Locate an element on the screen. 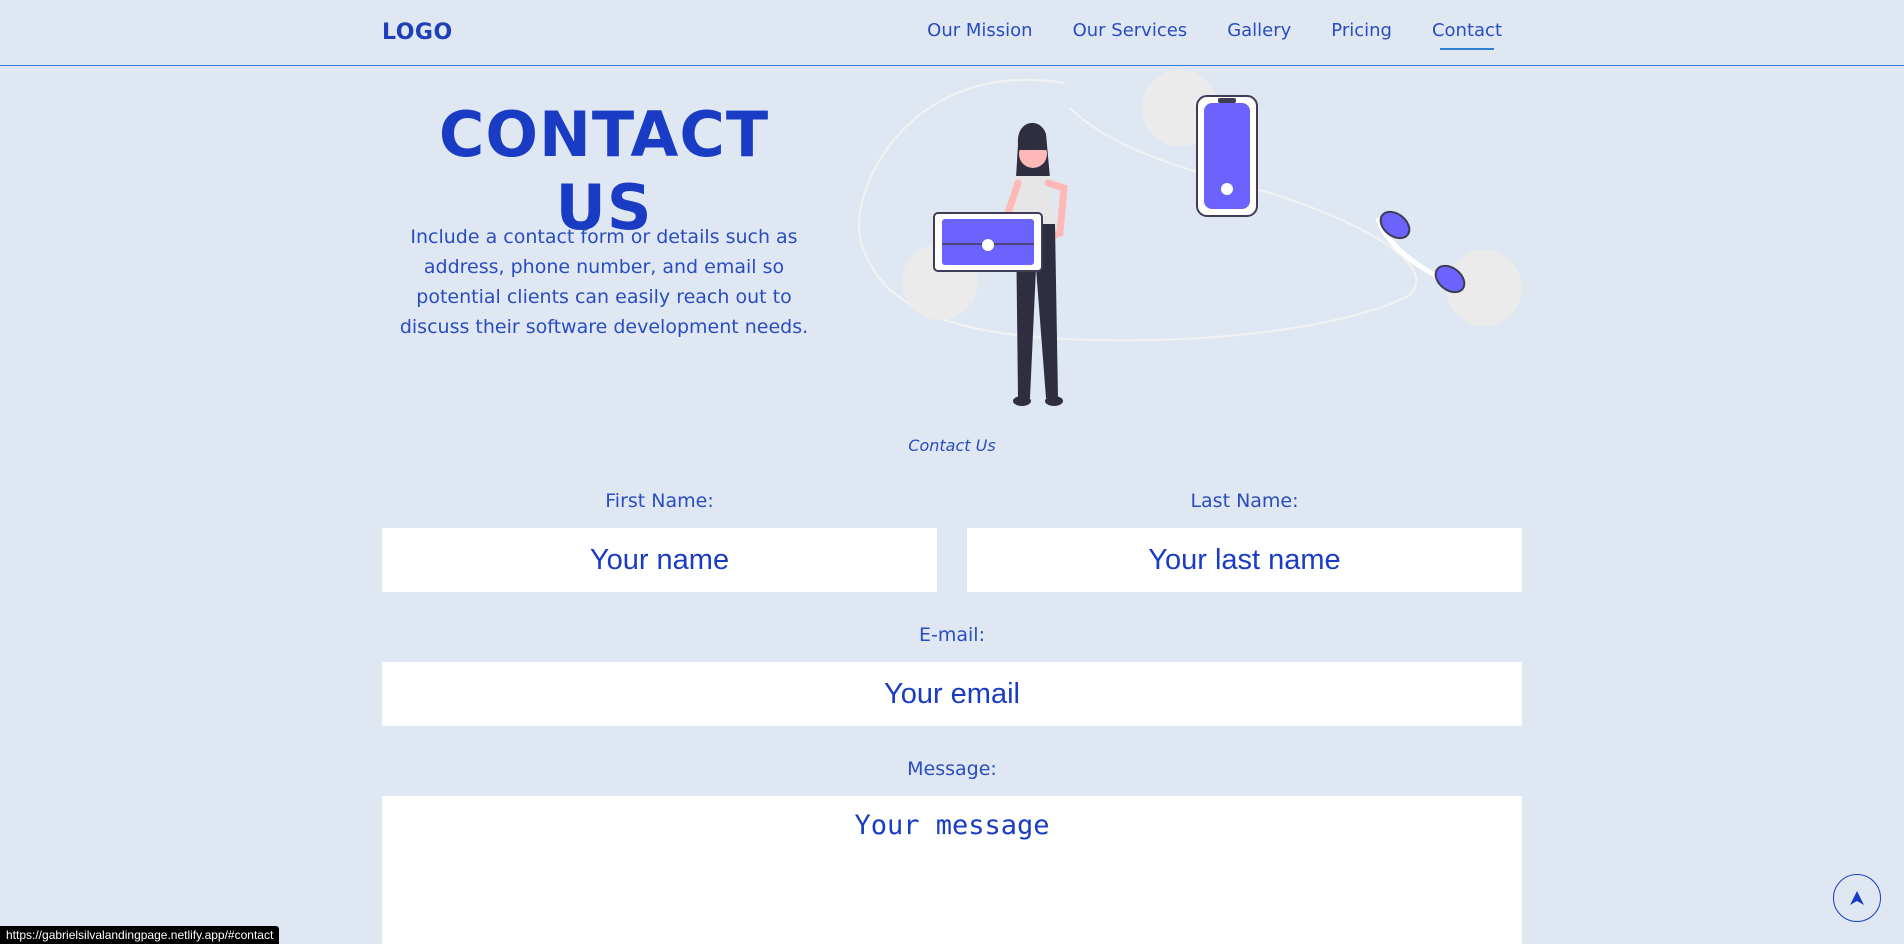 This screenshot has width=1904, height=944. smartphone-icon is located at coordinates (1227, 156).